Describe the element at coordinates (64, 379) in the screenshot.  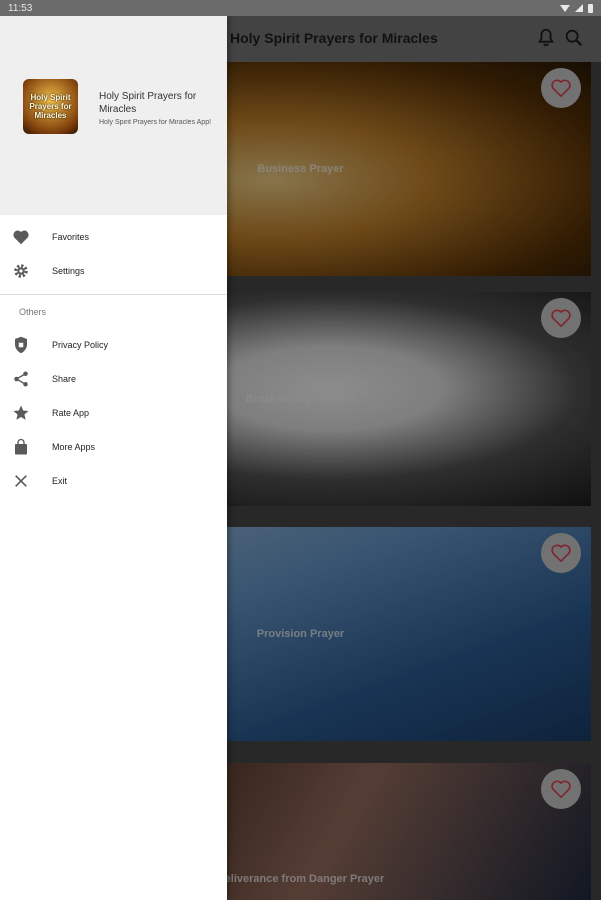
I see `menu-item-label: Share` at that location.